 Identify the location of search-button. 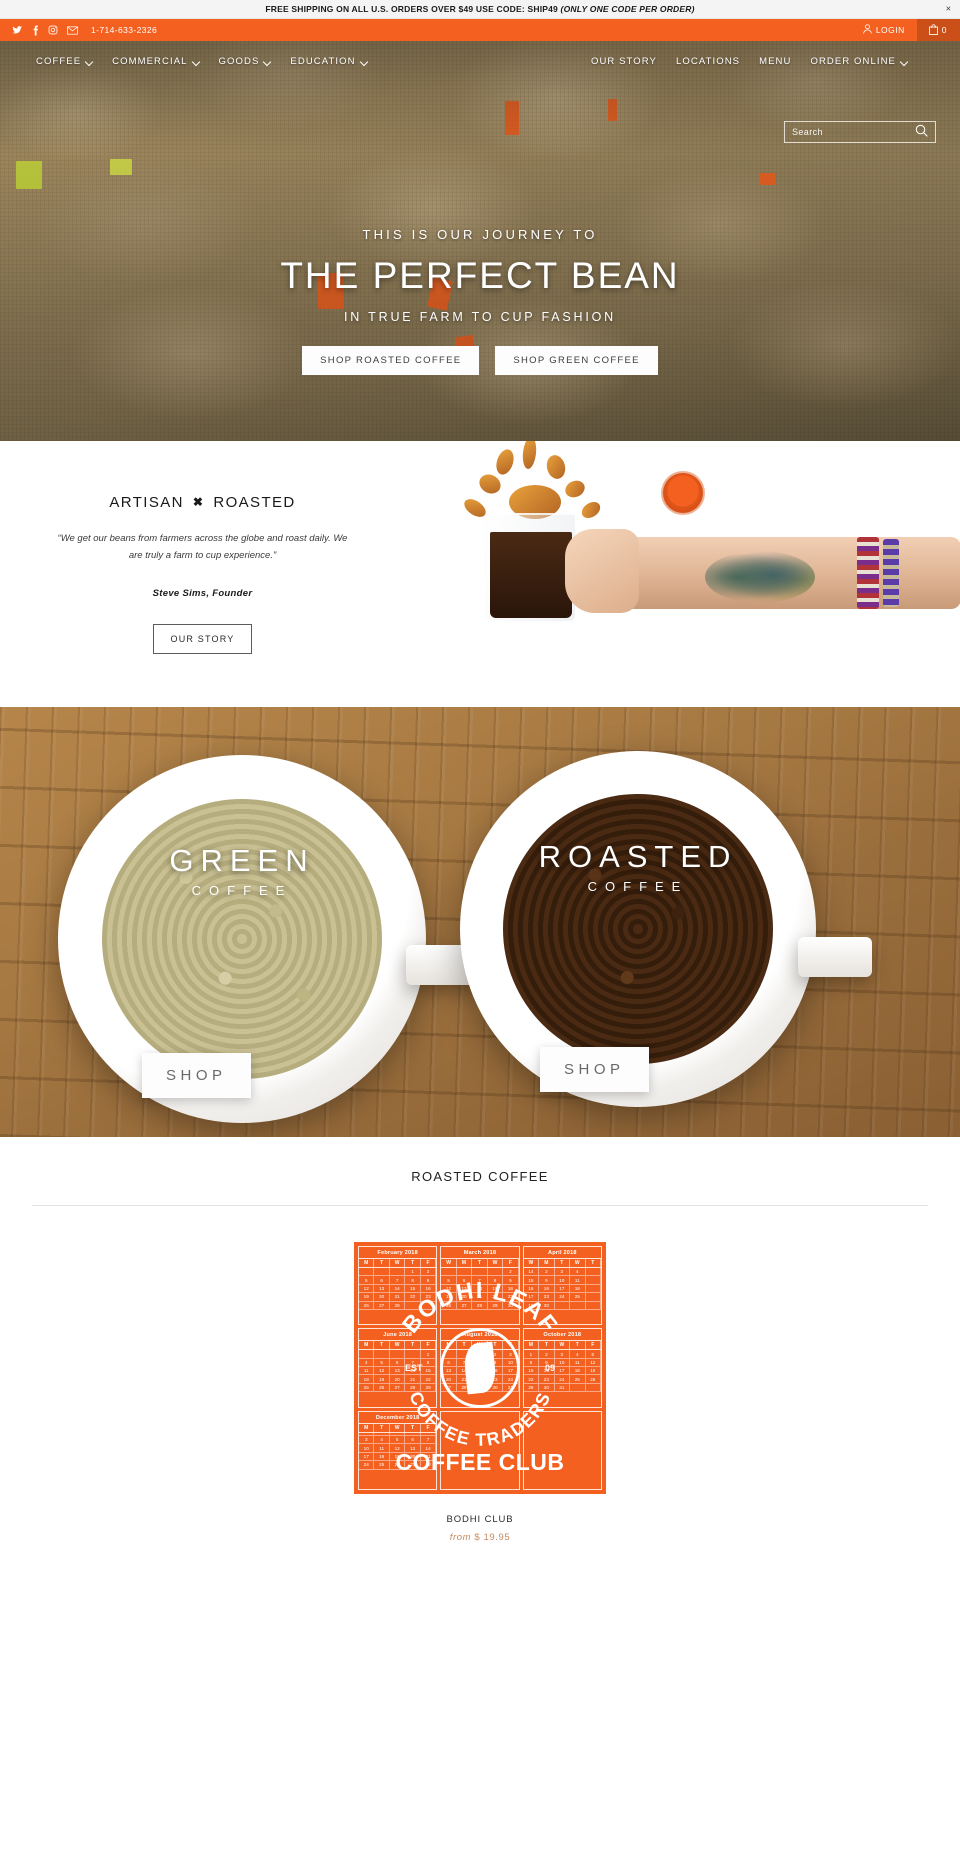
(921, 132).